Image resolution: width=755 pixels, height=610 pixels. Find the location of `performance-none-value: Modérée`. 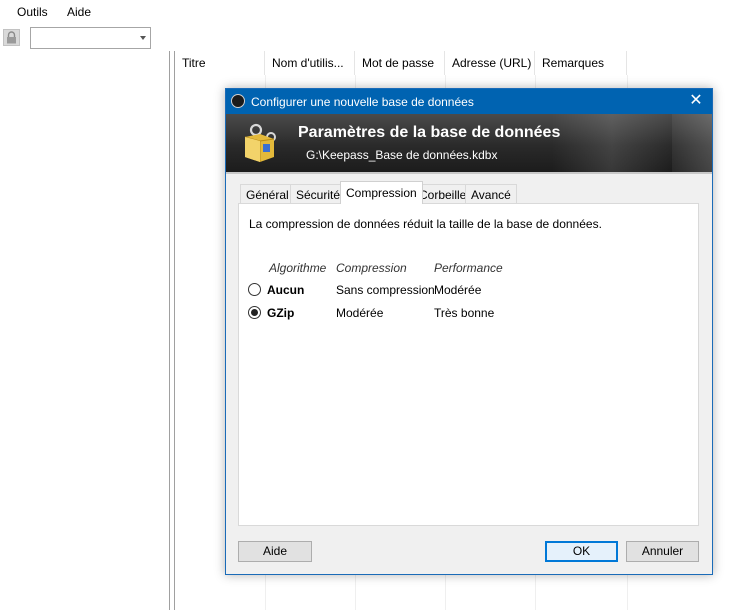

performance-none-value: Modérée is located at coordinates (458, 290).